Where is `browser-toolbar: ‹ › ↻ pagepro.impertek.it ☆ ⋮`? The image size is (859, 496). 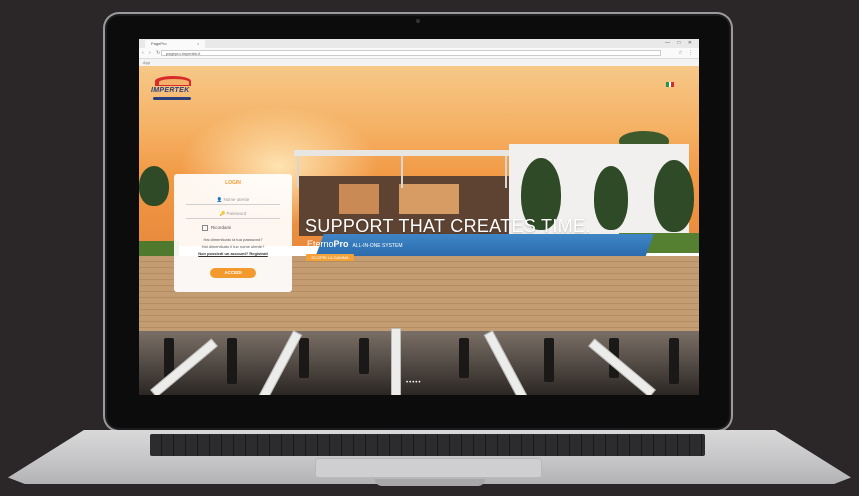 browser-toolbar: ‹ › ↻ pagepro.impertek.it ☆ ⋮ is located at coordinates (419, 53).